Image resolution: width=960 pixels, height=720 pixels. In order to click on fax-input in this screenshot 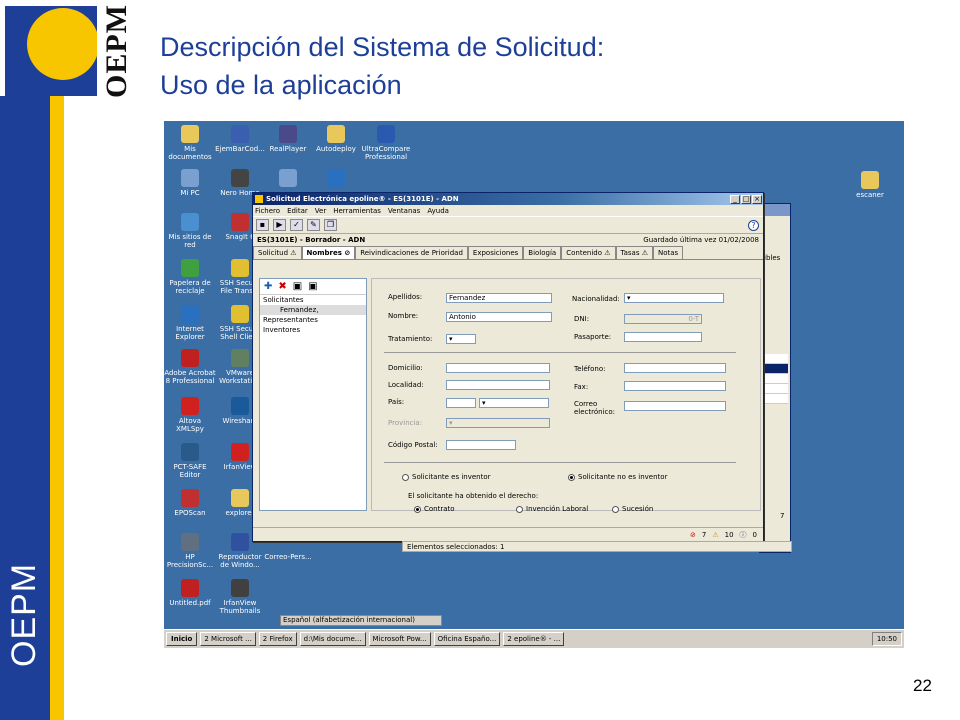, I will do `click(675, 386)`.